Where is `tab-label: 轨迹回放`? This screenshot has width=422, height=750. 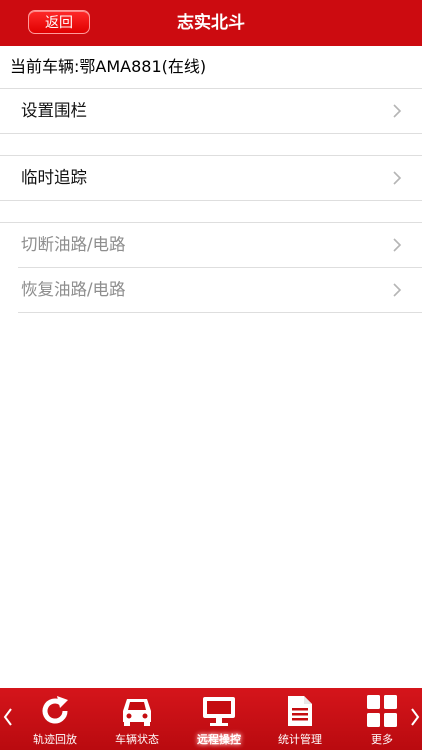
tab-label: 轨迹回放 is located at coordinates (55, 739).